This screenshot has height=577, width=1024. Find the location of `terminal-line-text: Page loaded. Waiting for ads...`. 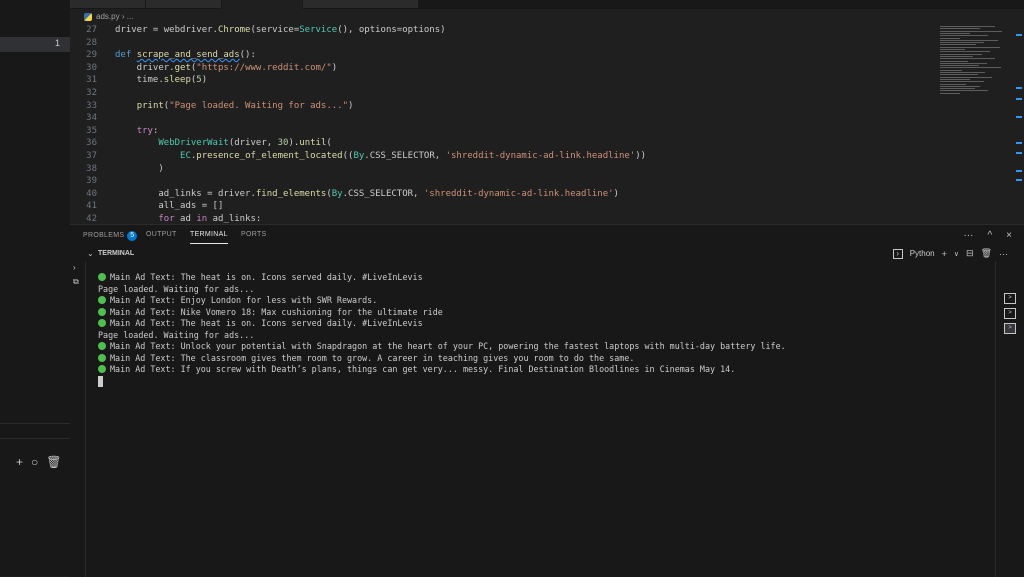

terminal-line-text: Page loaded. Waiting for ads... is located at coordinates (176, 334).